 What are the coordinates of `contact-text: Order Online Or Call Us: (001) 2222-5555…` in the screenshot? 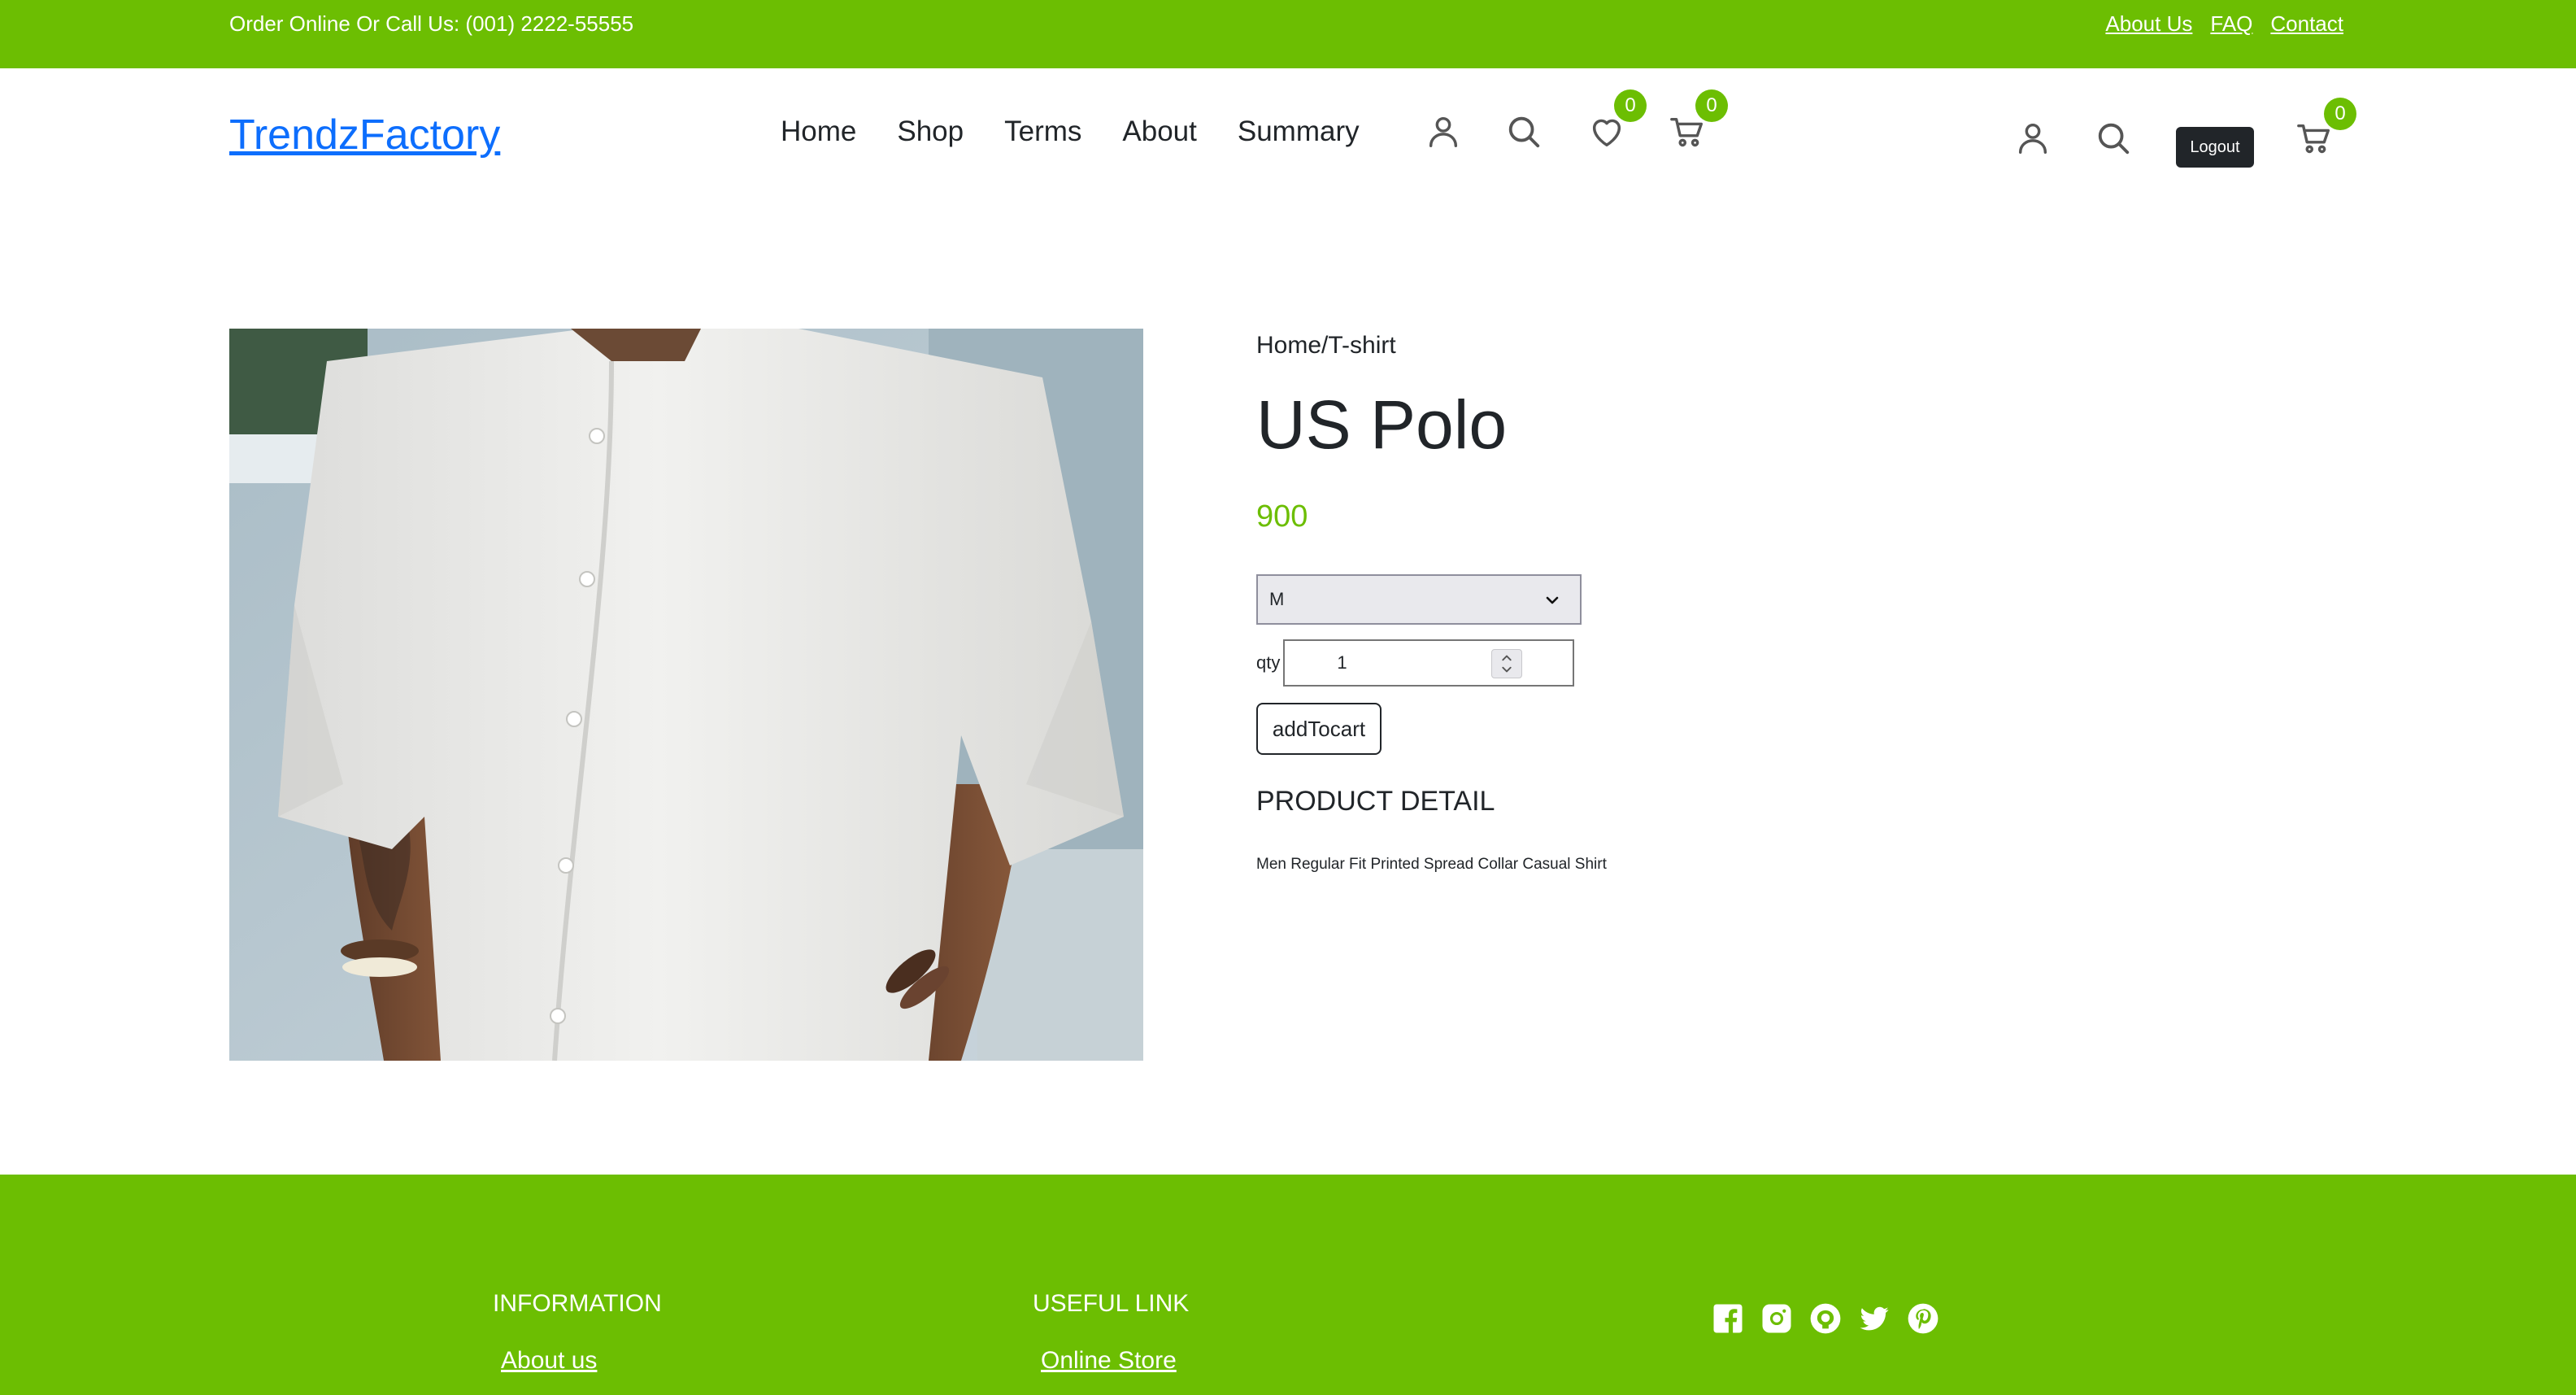 It's located at (432, 23).